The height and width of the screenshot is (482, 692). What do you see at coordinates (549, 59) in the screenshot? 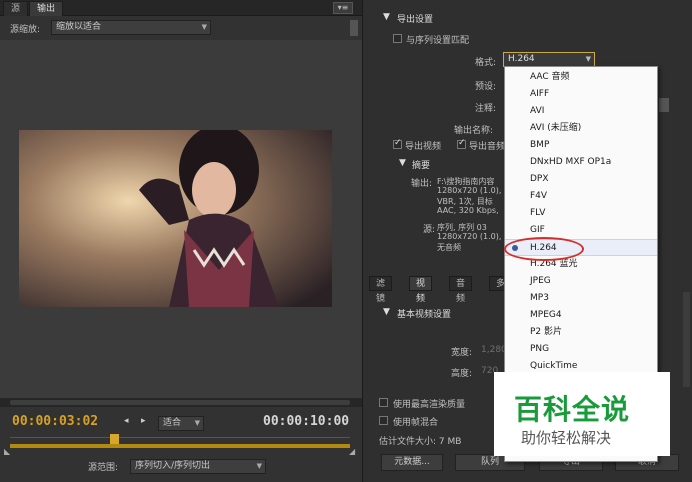
I see `format-select: H.264 ▼` at bounding box center [549, 59].